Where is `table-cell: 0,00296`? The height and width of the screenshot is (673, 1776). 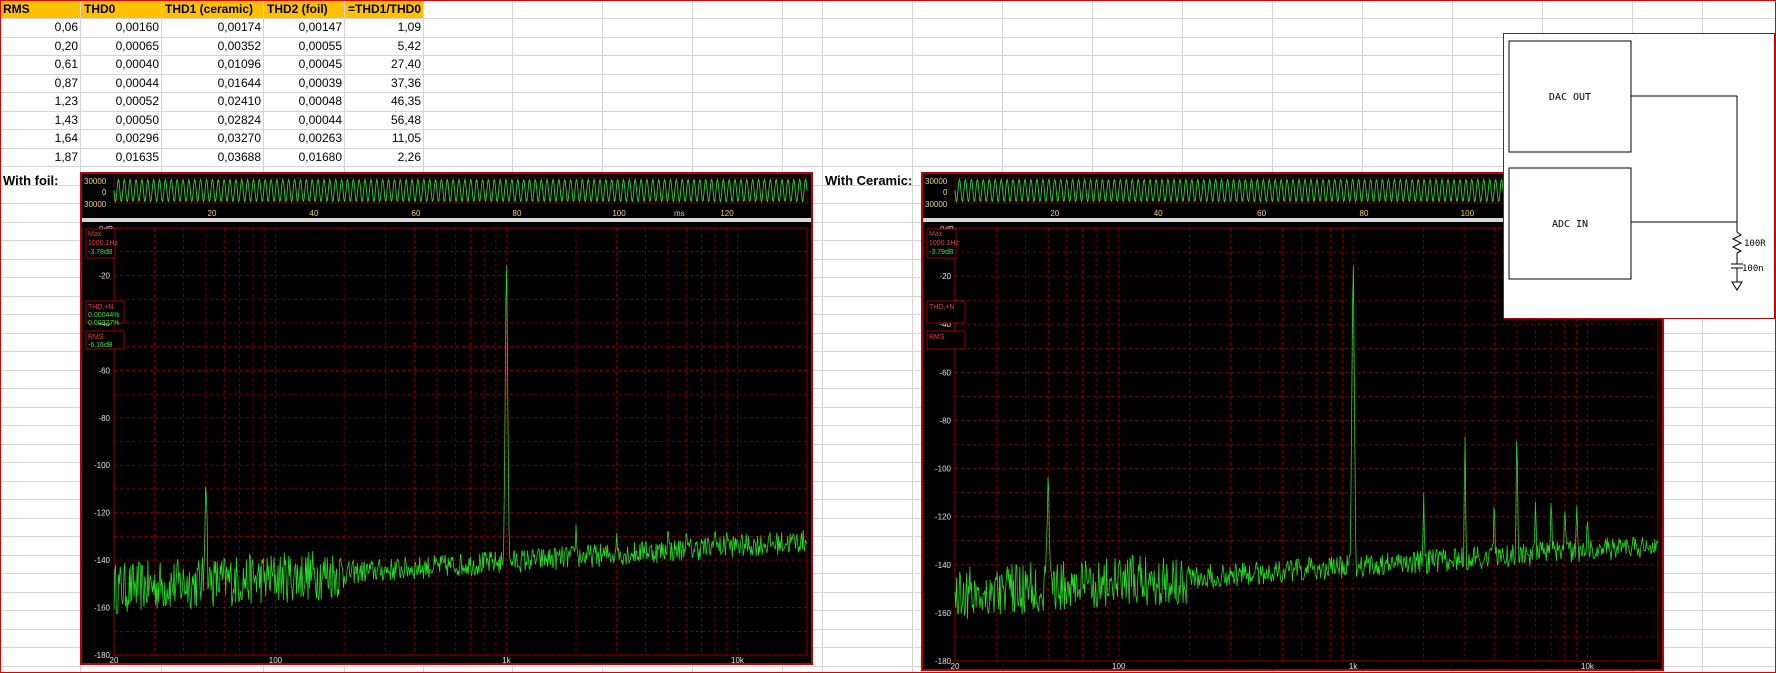
table-cell: 0,00296 is located at coordinates (120, 138).